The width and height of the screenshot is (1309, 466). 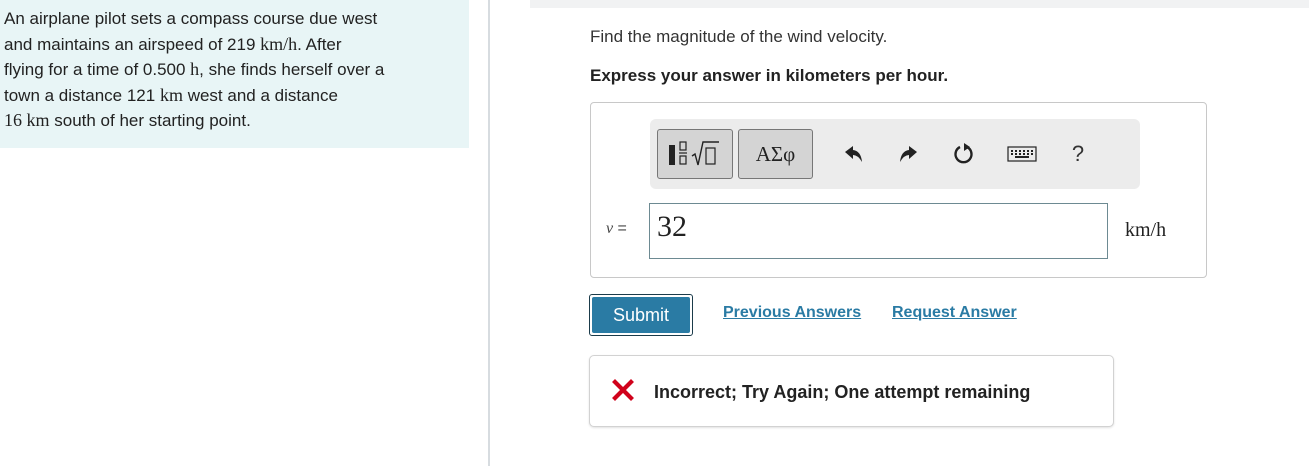 I want to click on keyboard-button, so click(x=1022, y=154).